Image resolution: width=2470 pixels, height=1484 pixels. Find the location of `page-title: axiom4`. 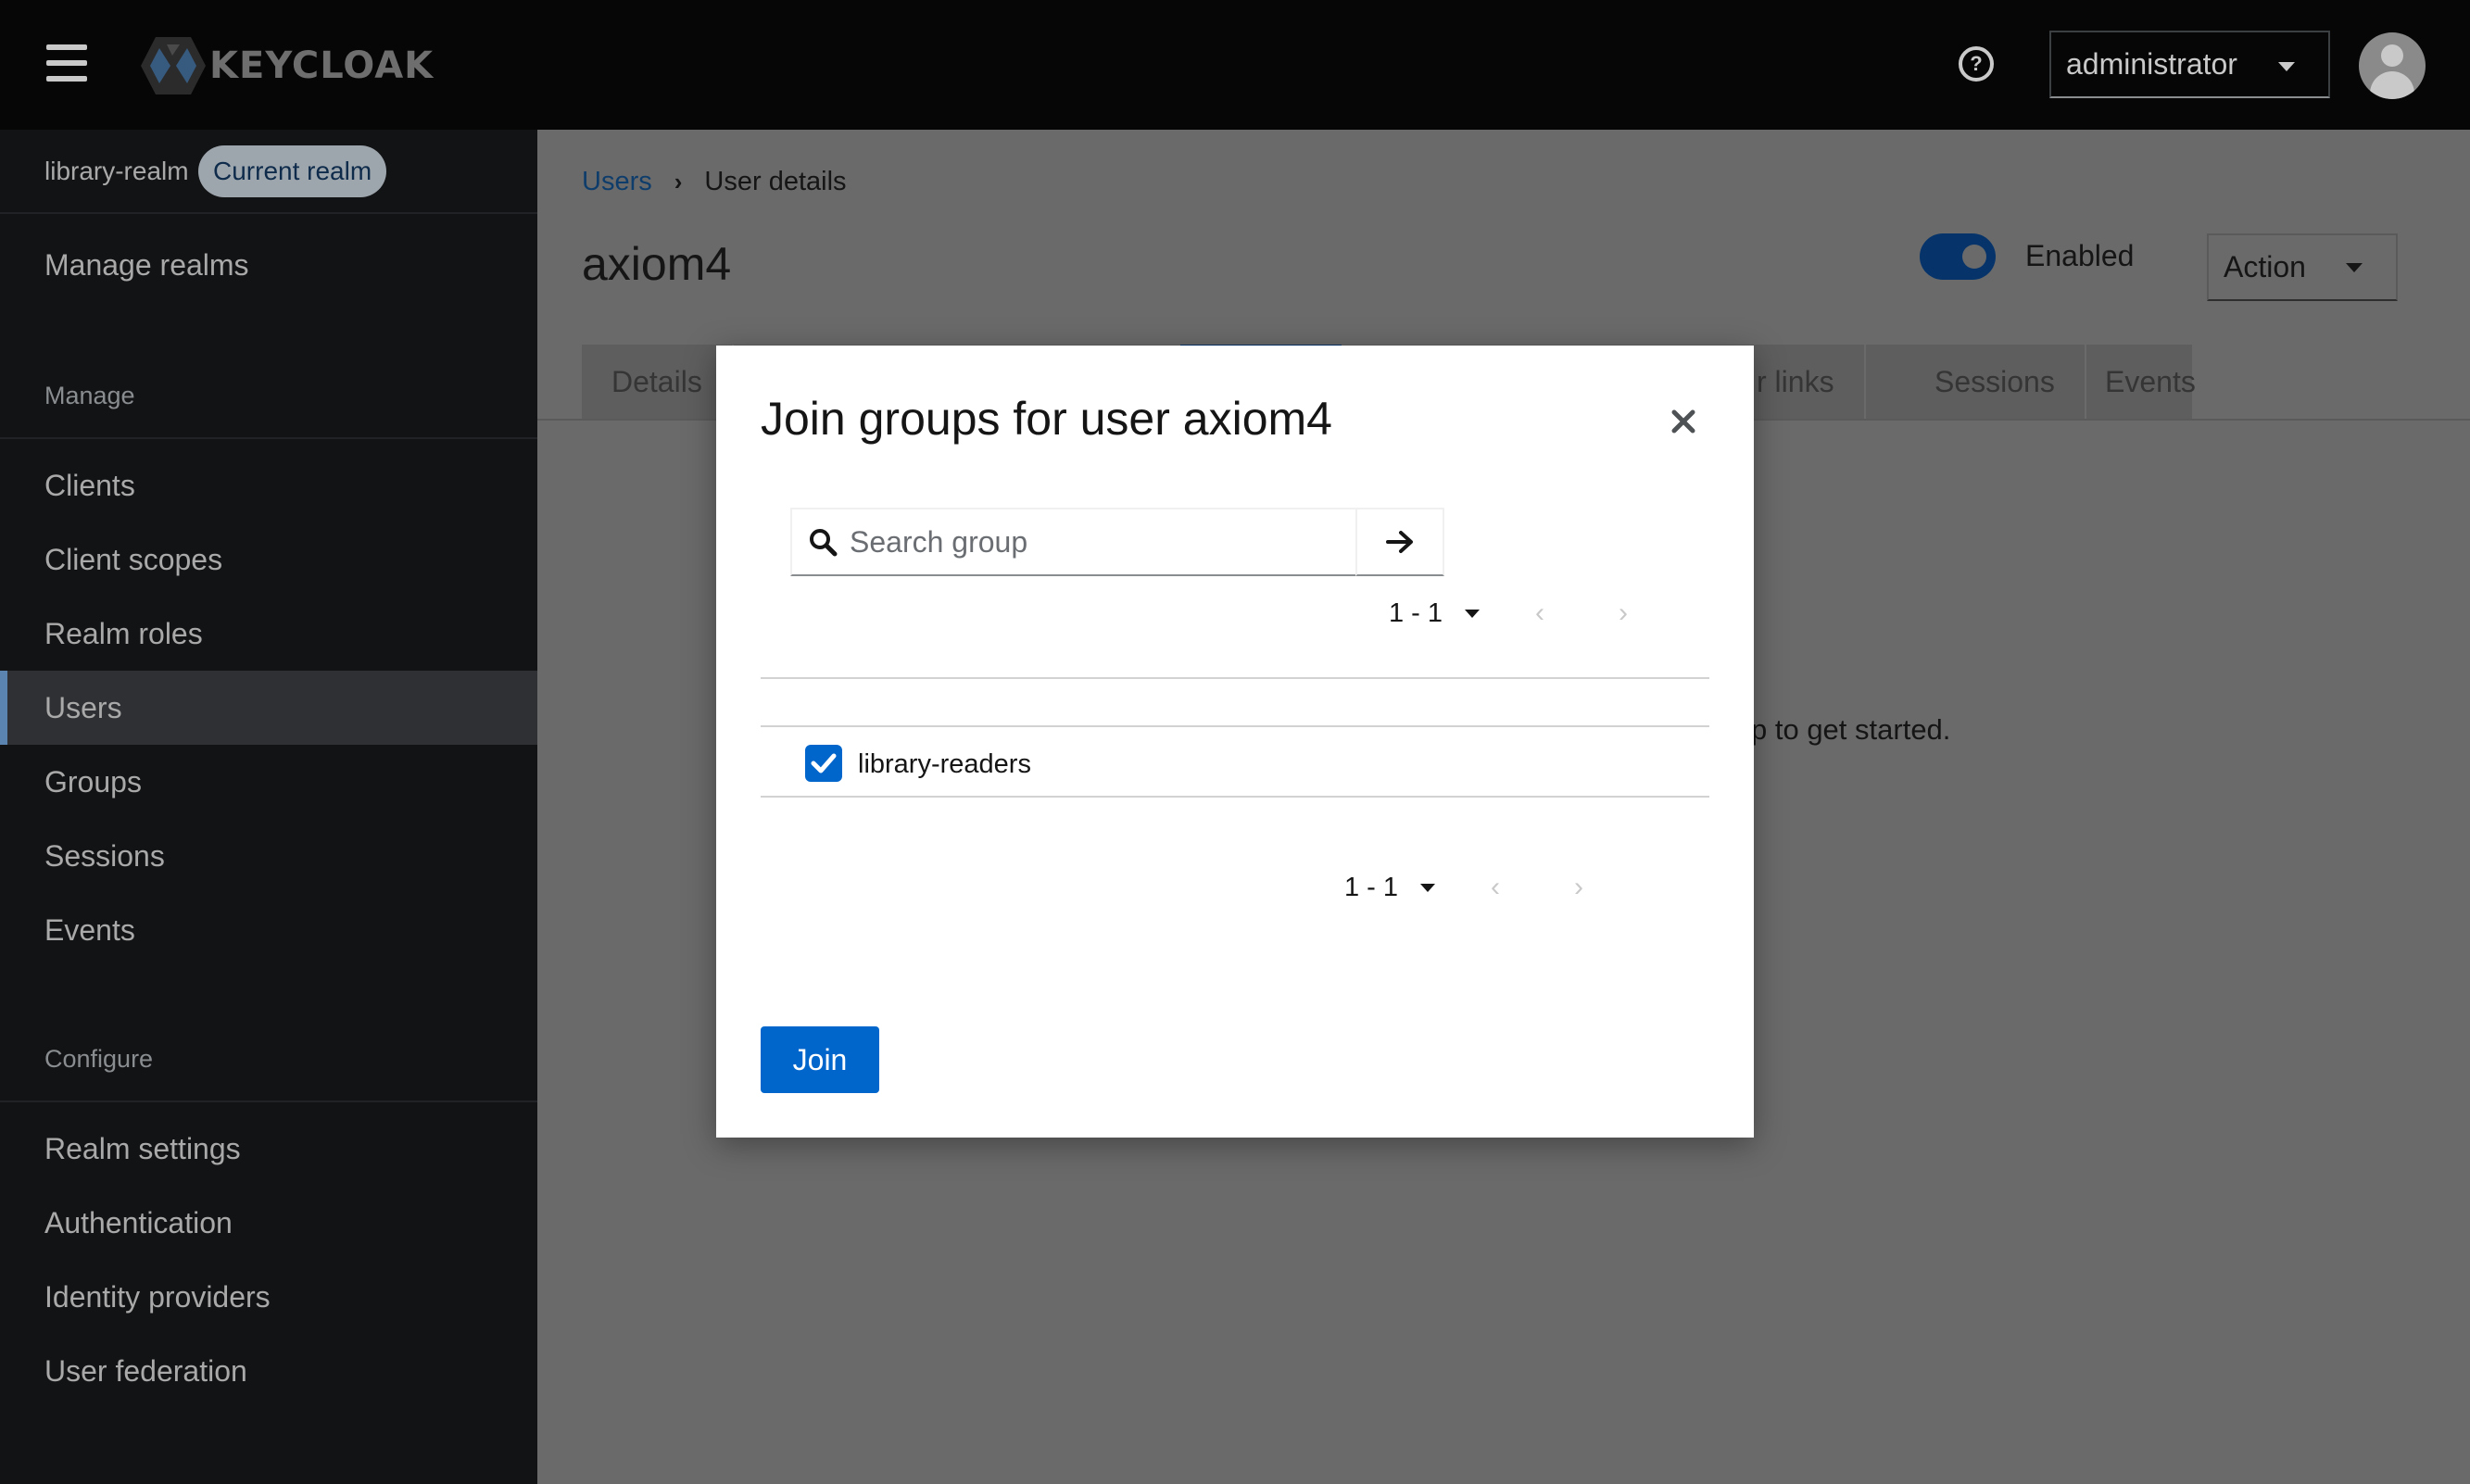

page-title: axiom4 is located at coordinates (657, 264).